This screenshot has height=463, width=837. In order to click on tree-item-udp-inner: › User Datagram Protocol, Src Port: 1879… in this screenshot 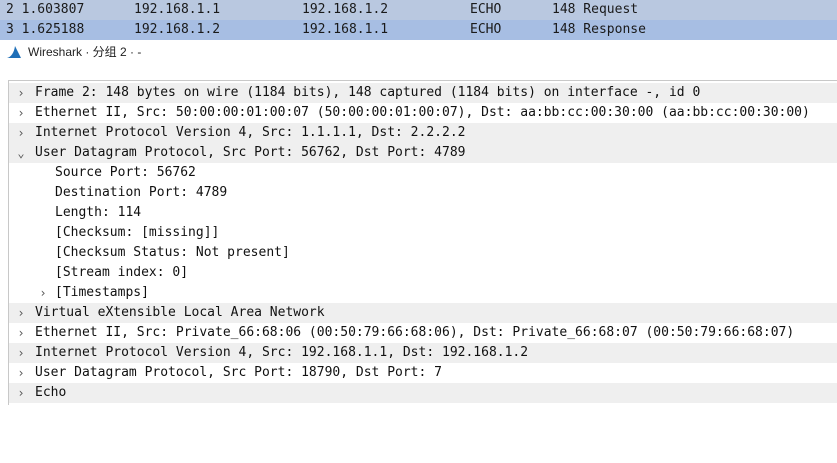, I will do `click(423, 373)`.